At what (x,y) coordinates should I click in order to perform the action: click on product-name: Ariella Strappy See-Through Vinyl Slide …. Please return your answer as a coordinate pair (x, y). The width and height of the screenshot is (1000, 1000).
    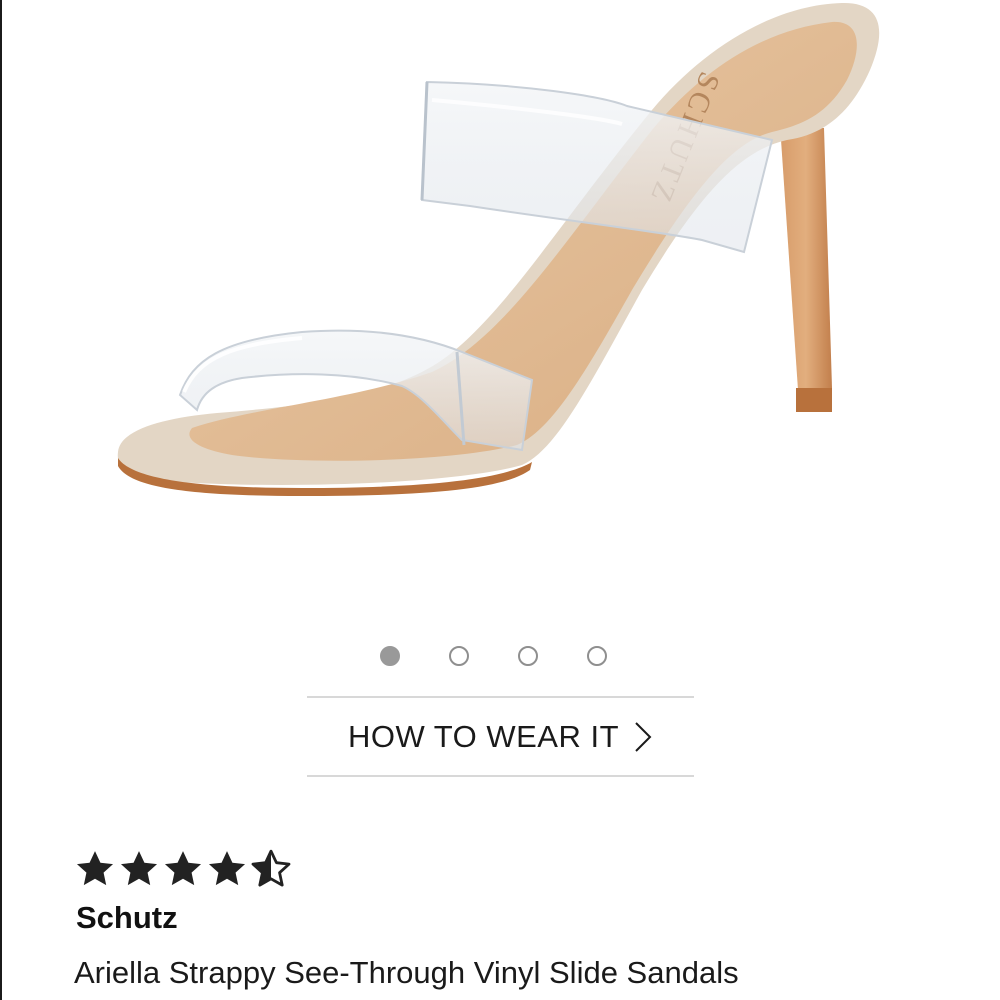
    Looking at the image, I should click on (406, 972).